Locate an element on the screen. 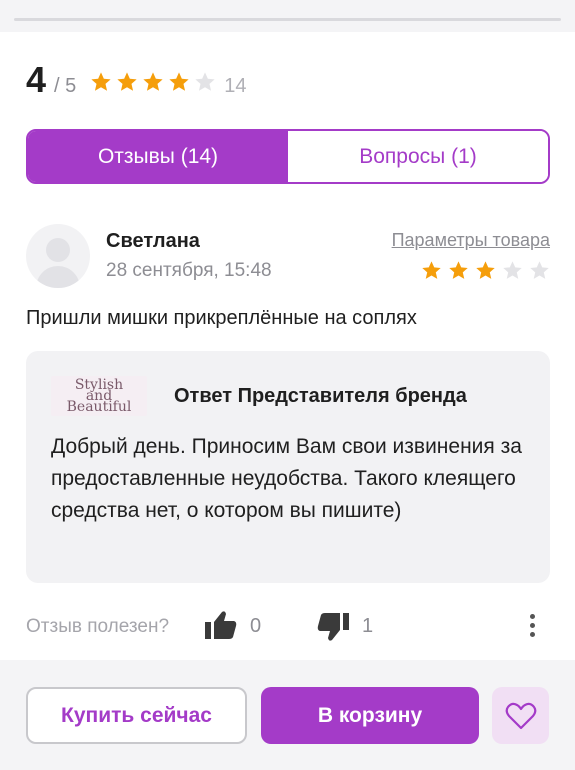  thumb-down-icon is located at coordinates (333, 629).